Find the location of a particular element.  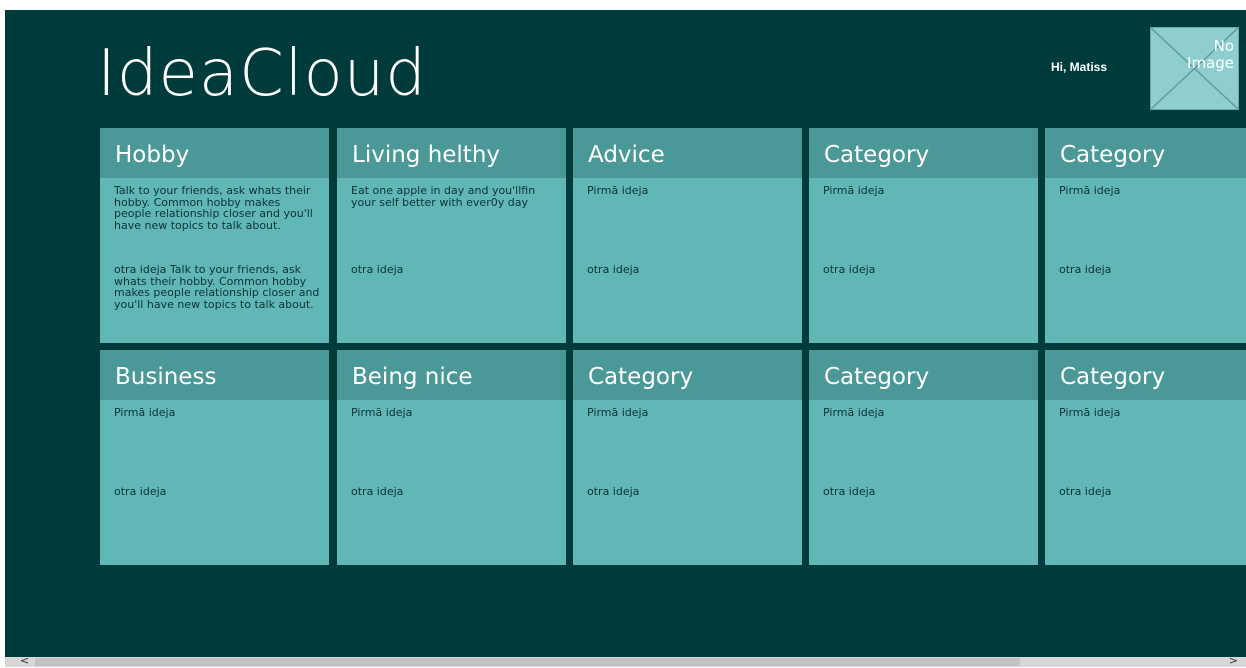

category-tile-being-nice: Being nice Pirmā ideja otra ideja is located at coordinates (451, 457).